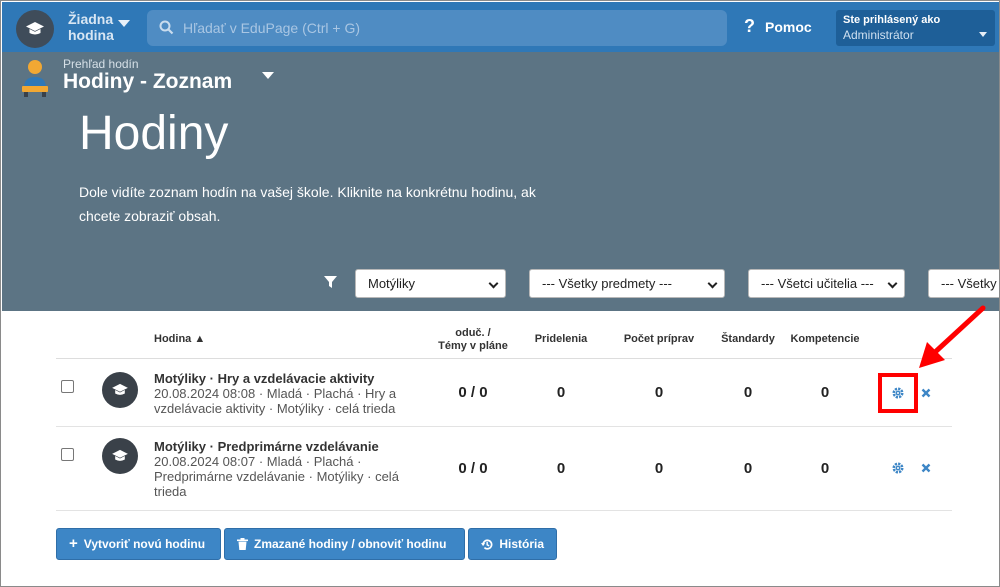 The image size is (1000, 587). I want to click on create-lesson-button: + Vytvoriť novú hodinu, so click(138, 544).